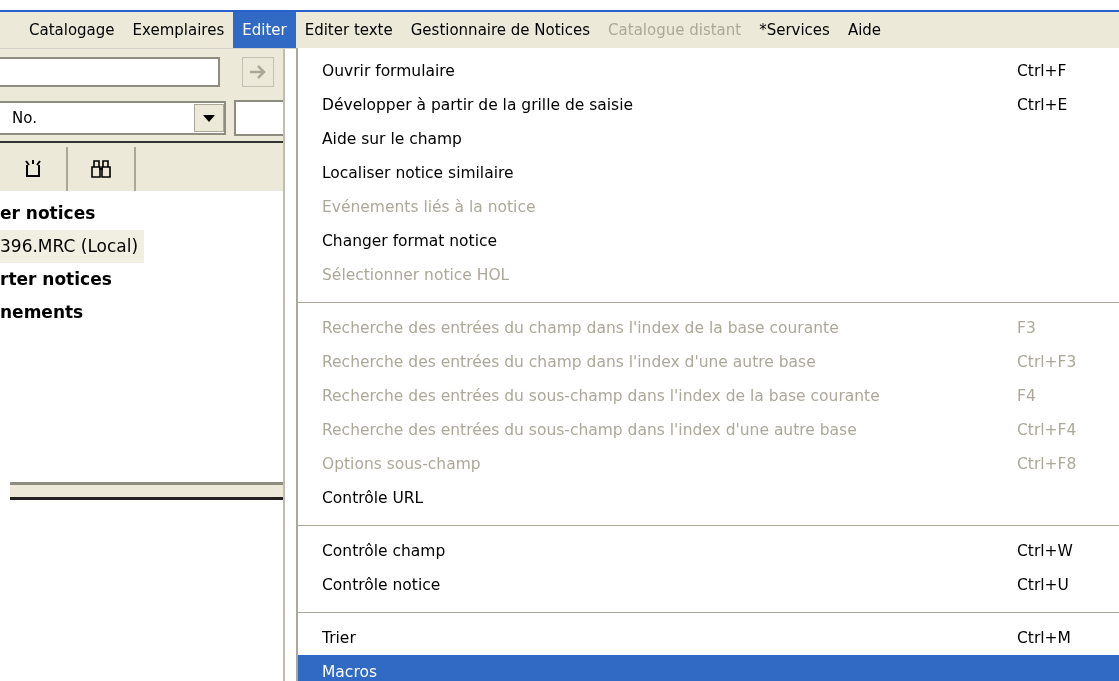 The width and height of the screenshot is (1119, 681). I want to click on option-label: Recherche des entrées du sous-champ dans l'index d'une autre base, so click(590, 430).